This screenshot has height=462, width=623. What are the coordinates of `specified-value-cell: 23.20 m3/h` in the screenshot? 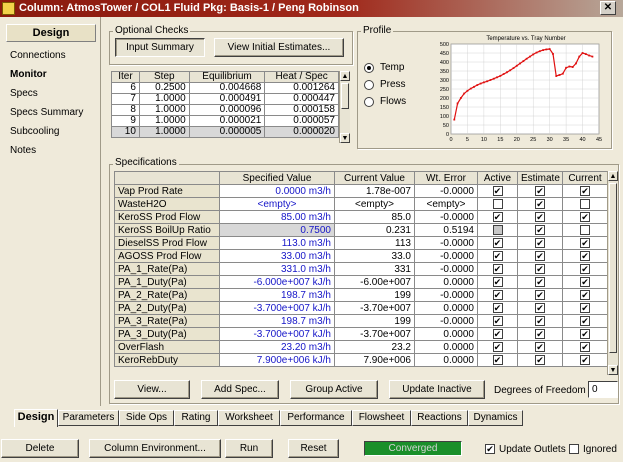 It's located at (277, 347).